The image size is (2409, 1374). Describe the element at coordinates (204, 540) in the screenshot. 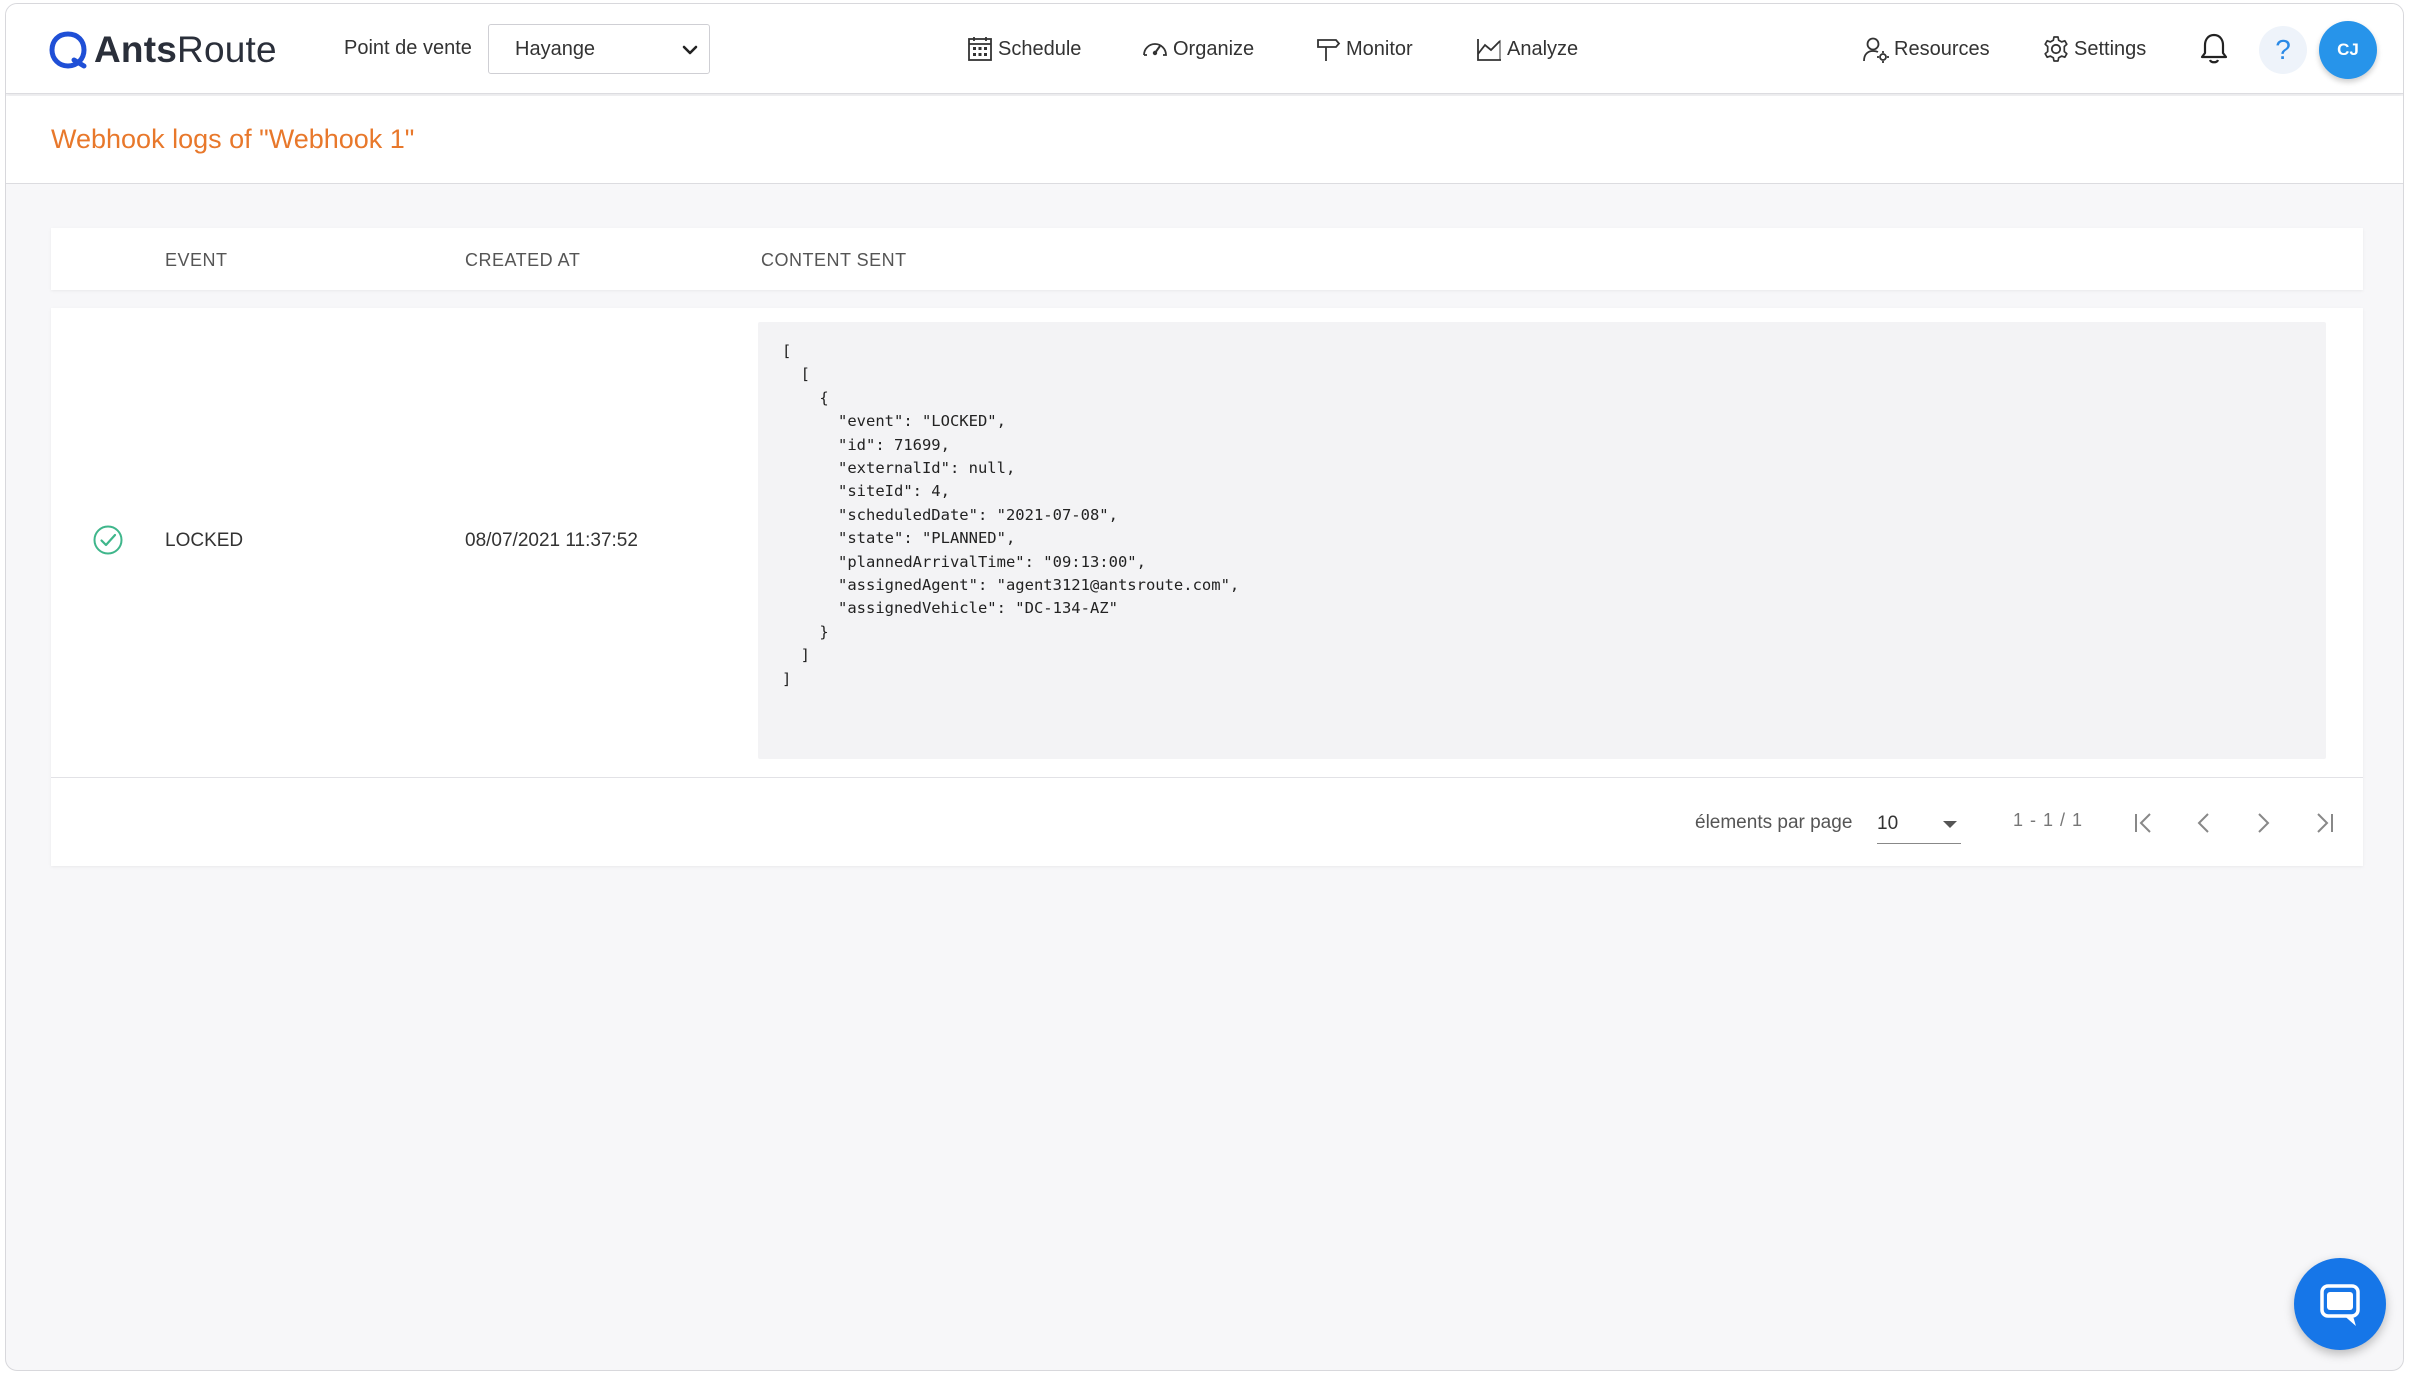

I see `event-cell: LOCKED` at that location.